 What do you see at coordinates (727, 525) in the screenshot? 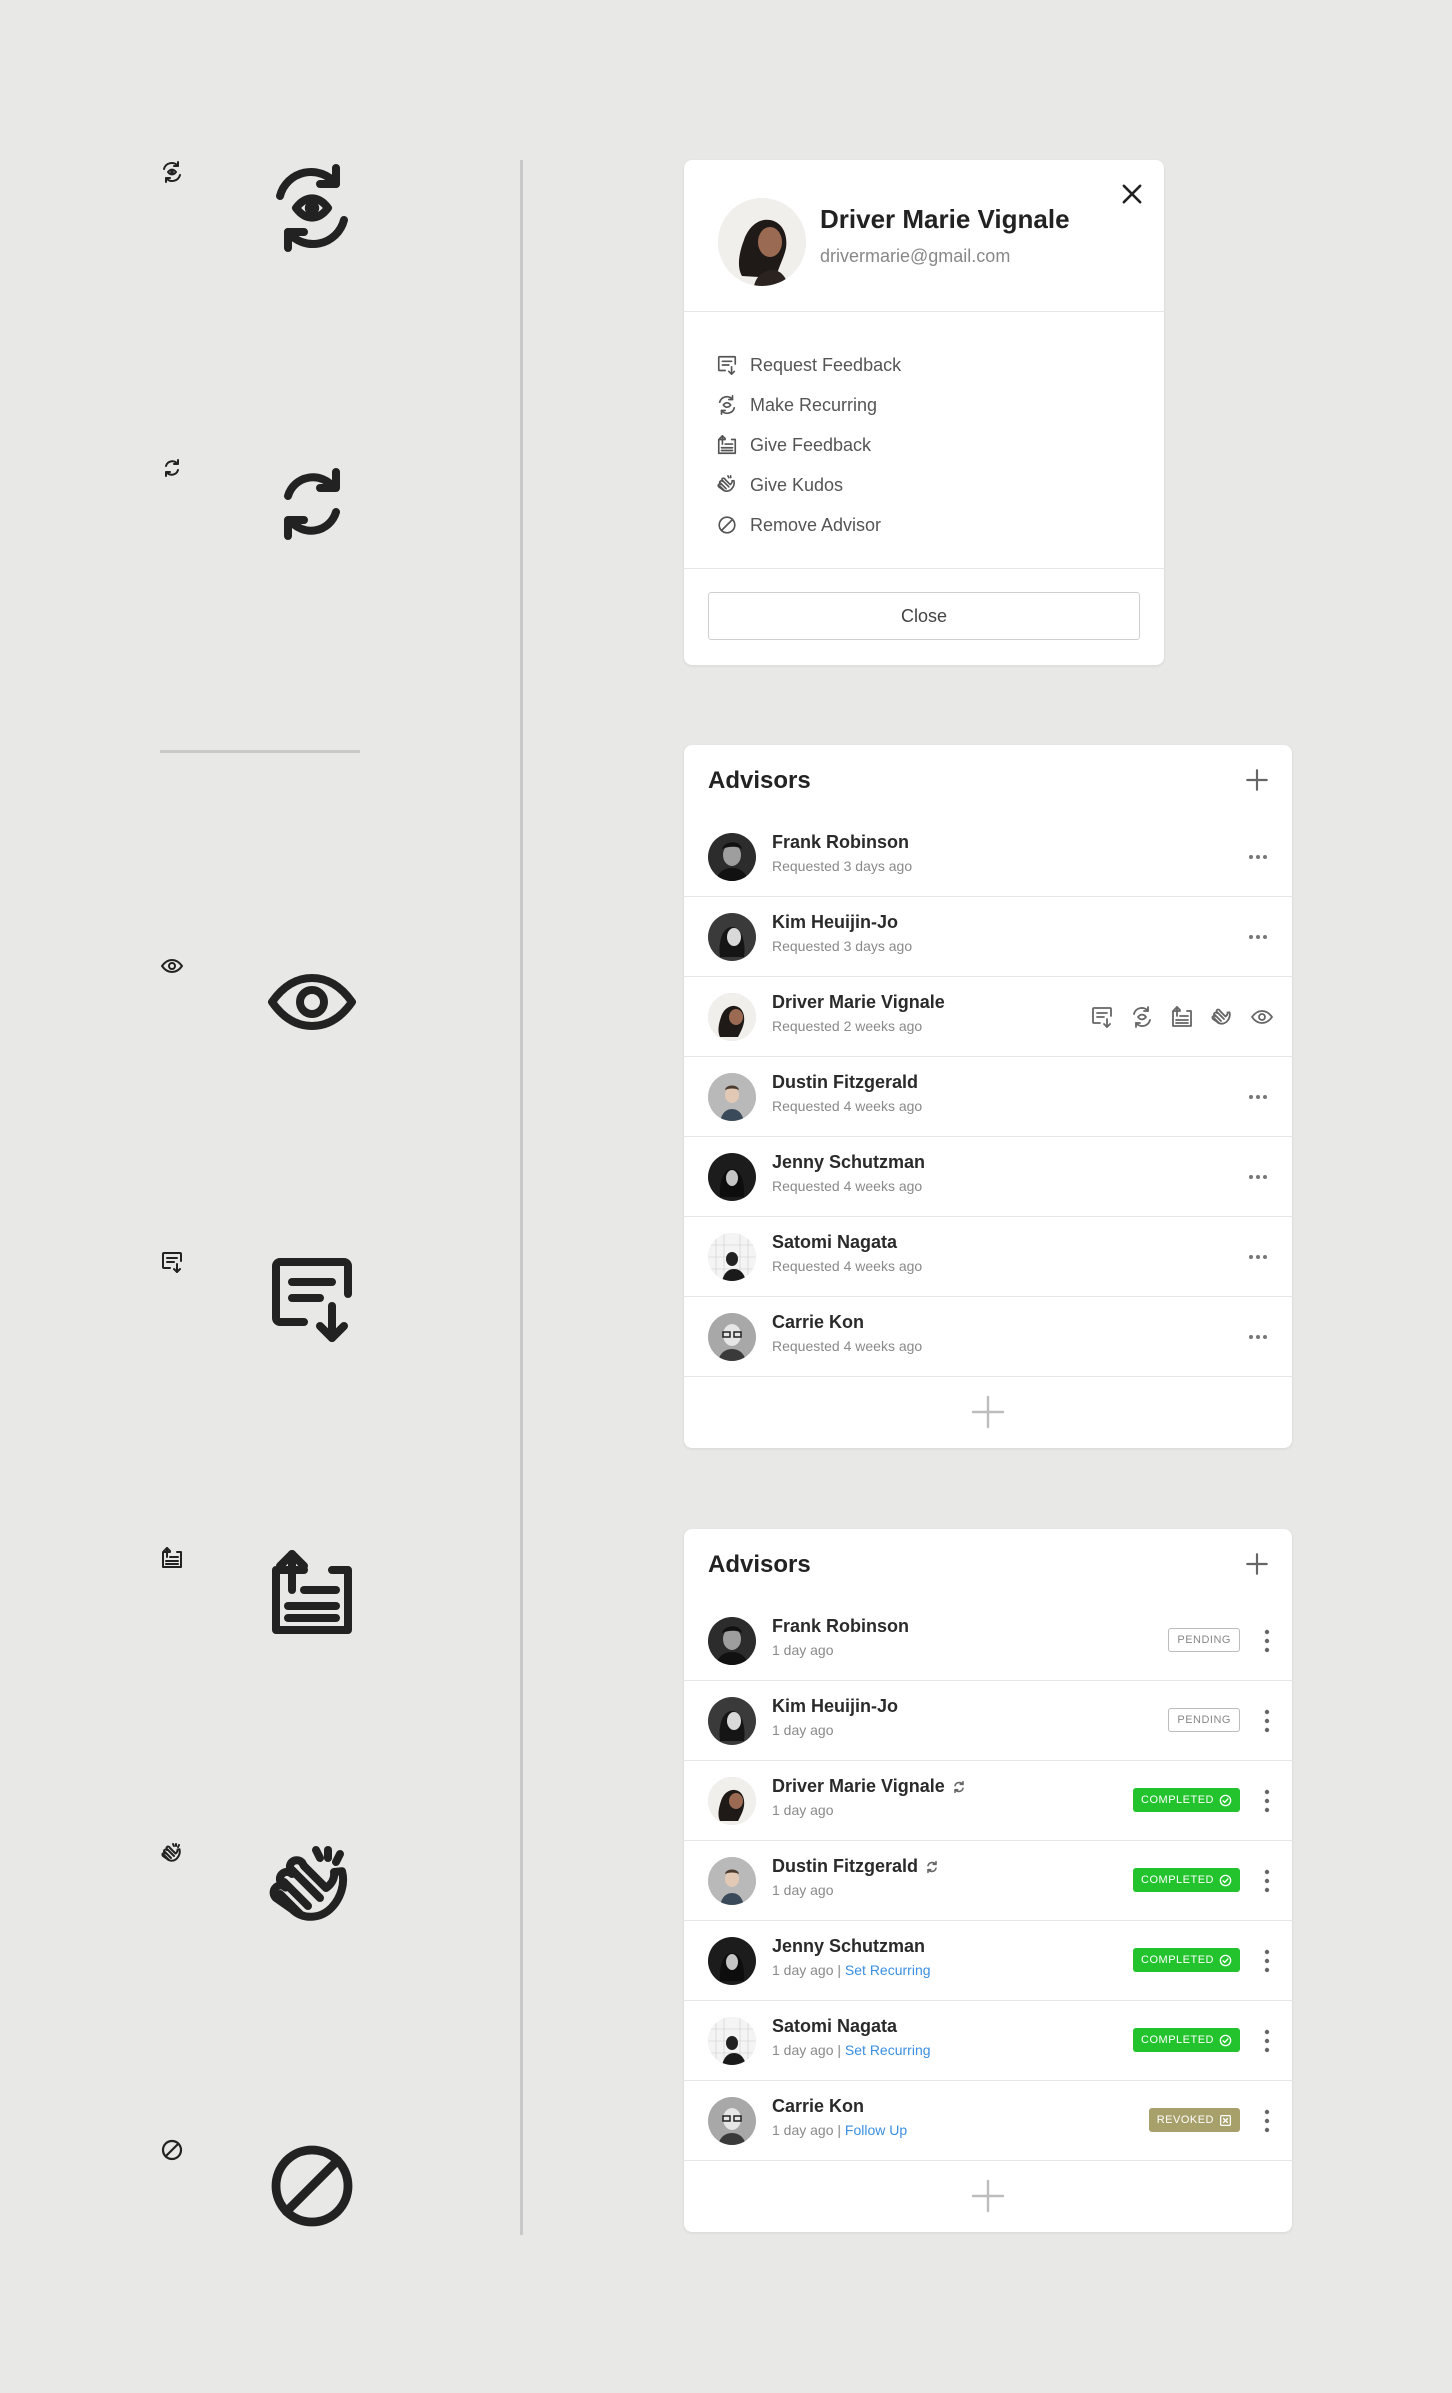
I see `remove-ban-icon` at bounding box center [727, 525].